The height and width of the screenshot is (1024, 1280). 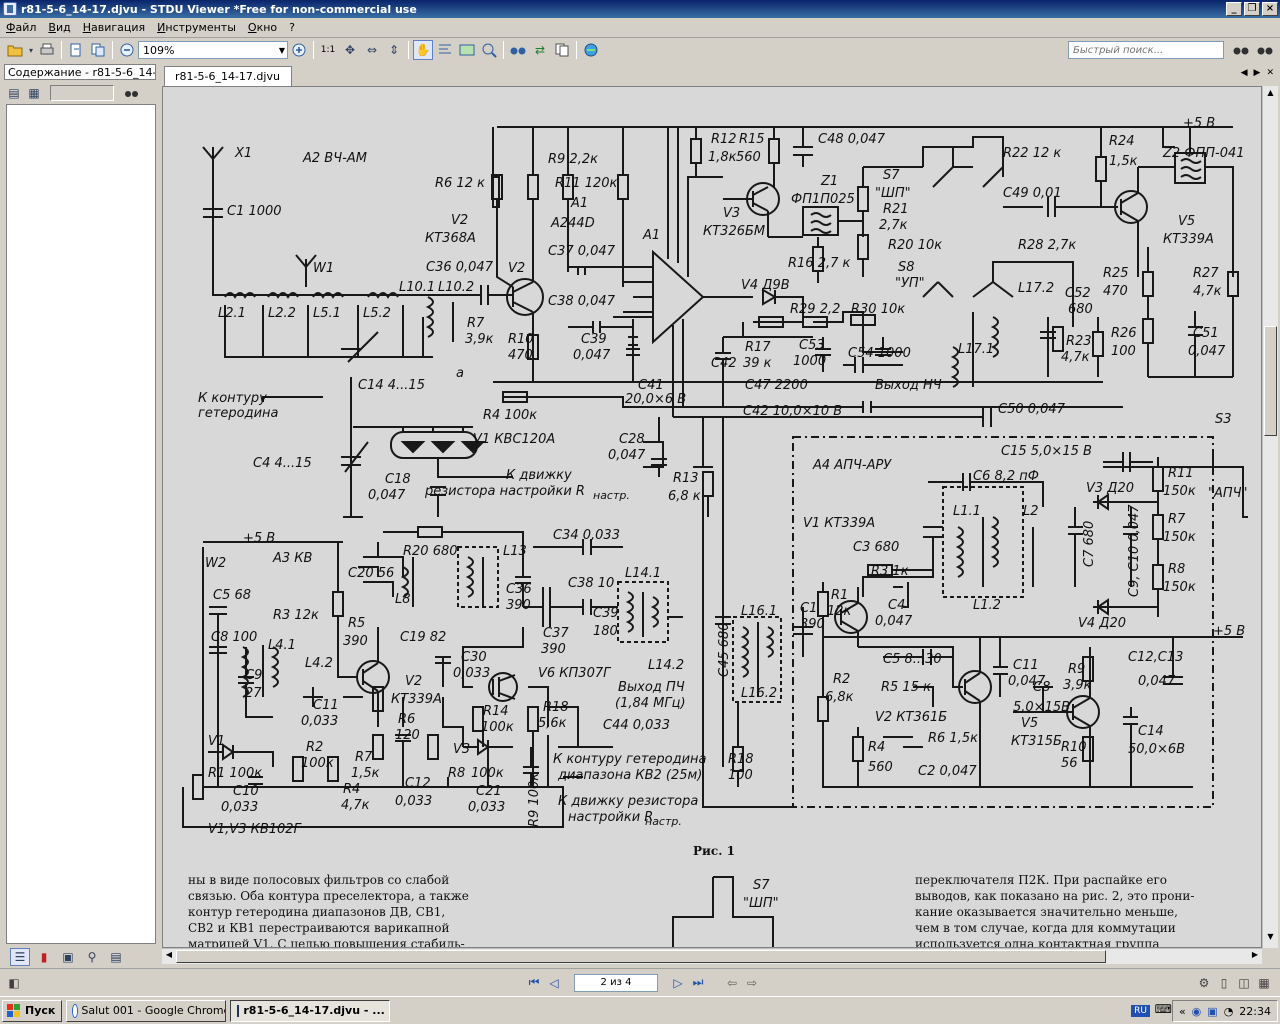 What do you see at coordinates (81, 524) in the screenshot?
I see `contents-tree` at bounding box center [81, 524].